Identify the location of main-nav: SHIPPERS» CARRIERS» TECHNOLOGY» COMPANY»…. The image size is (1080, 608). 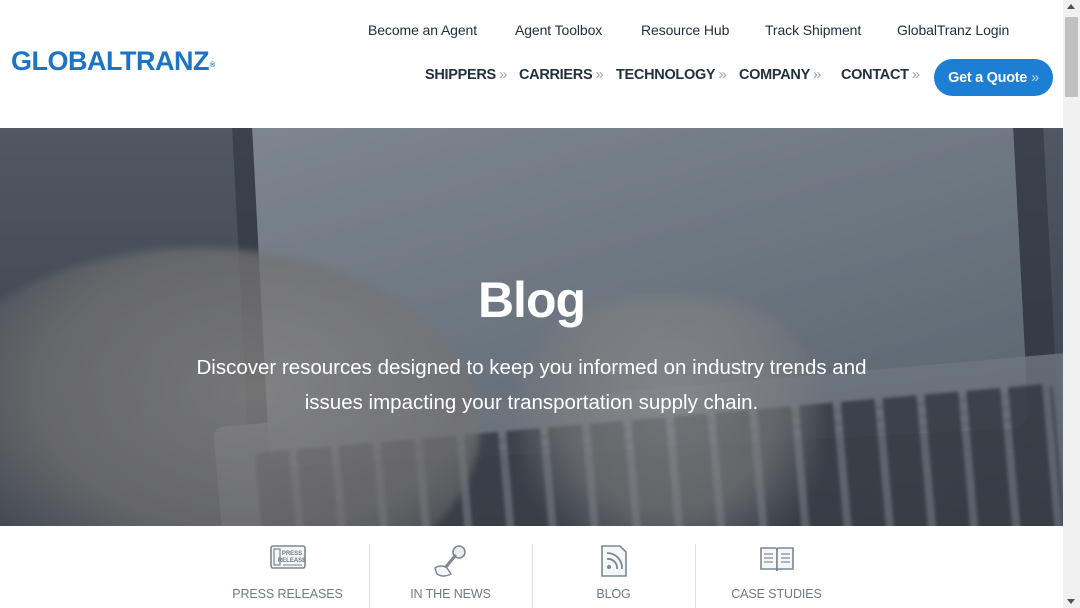
(531, 77).